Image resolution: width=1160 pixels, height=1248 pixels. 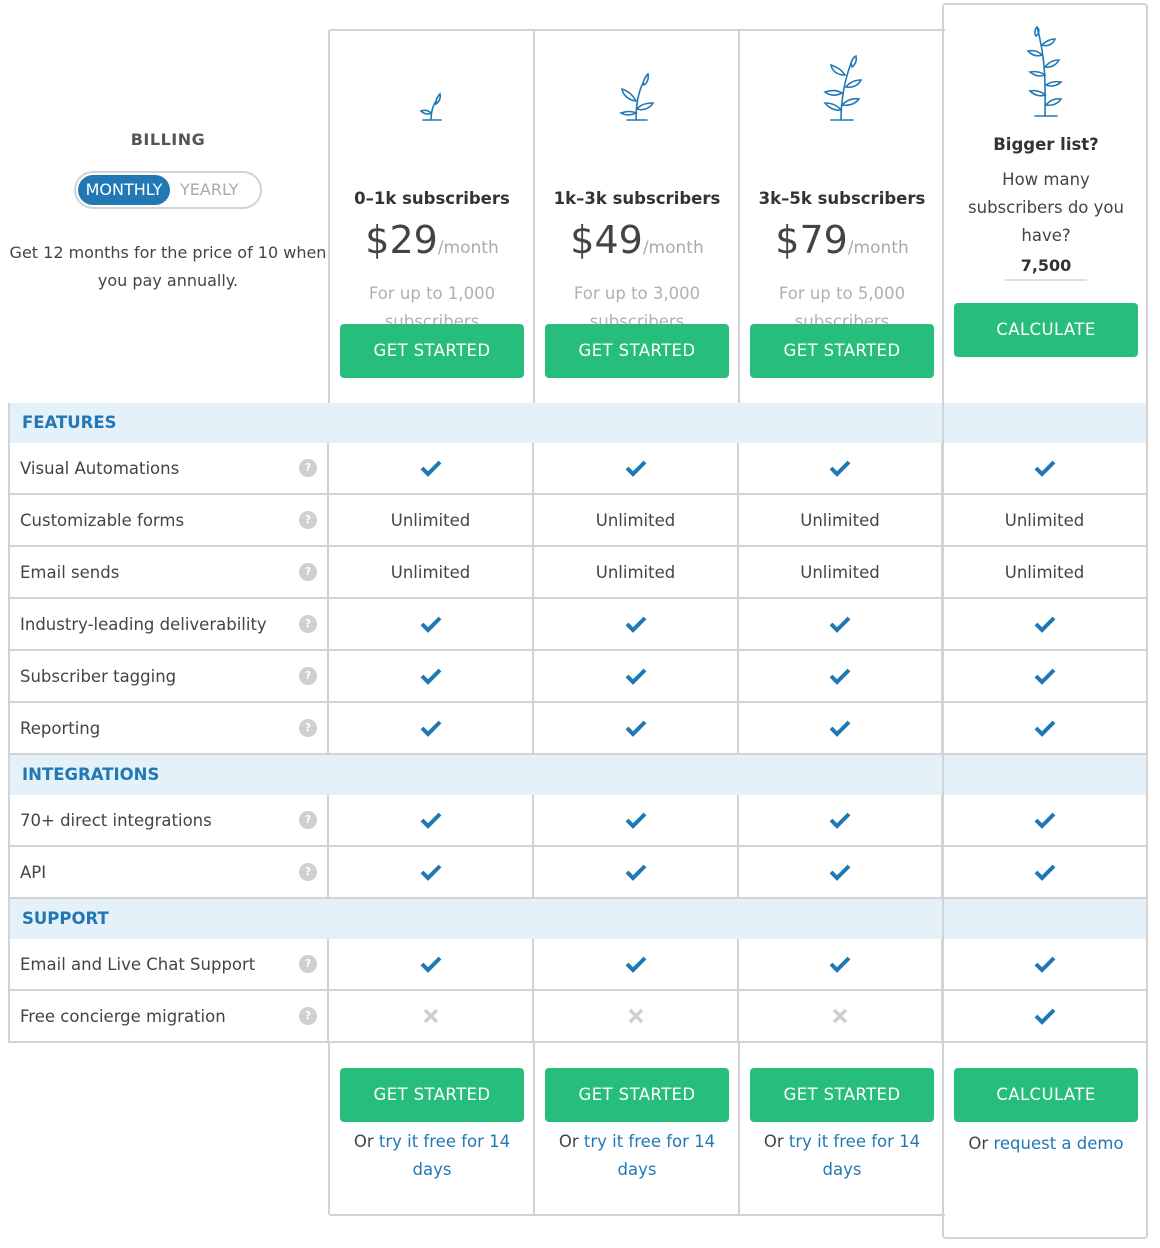 What do you see at coordinates (33, 872) in the screenshot?
I see `feature-label: API` at bounding box center [33, 872].